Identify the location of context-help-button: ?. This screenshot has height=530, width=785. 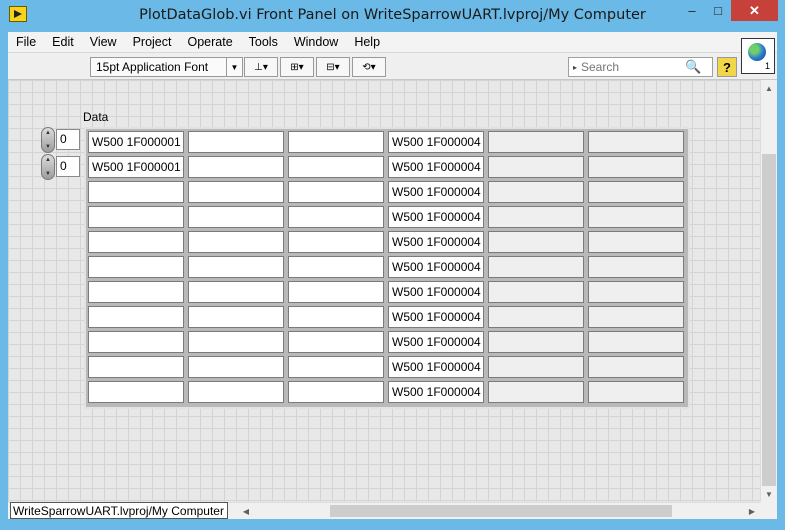
(727, 67).